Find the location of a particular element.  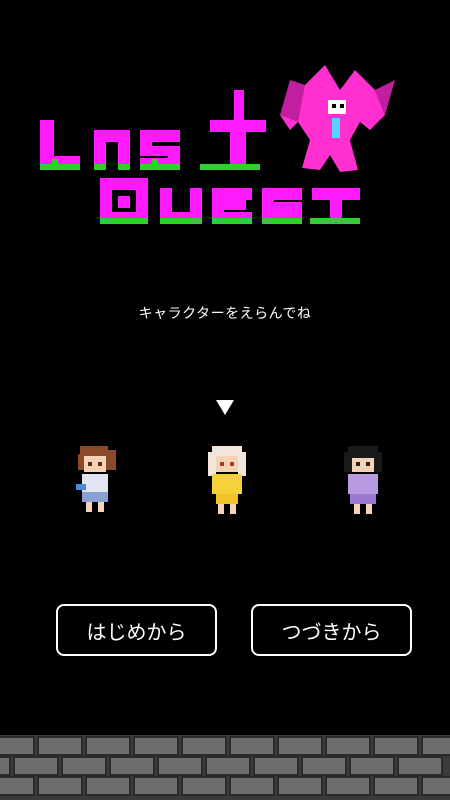

character-brown-hair-girl is located at coordinates (96, 479).